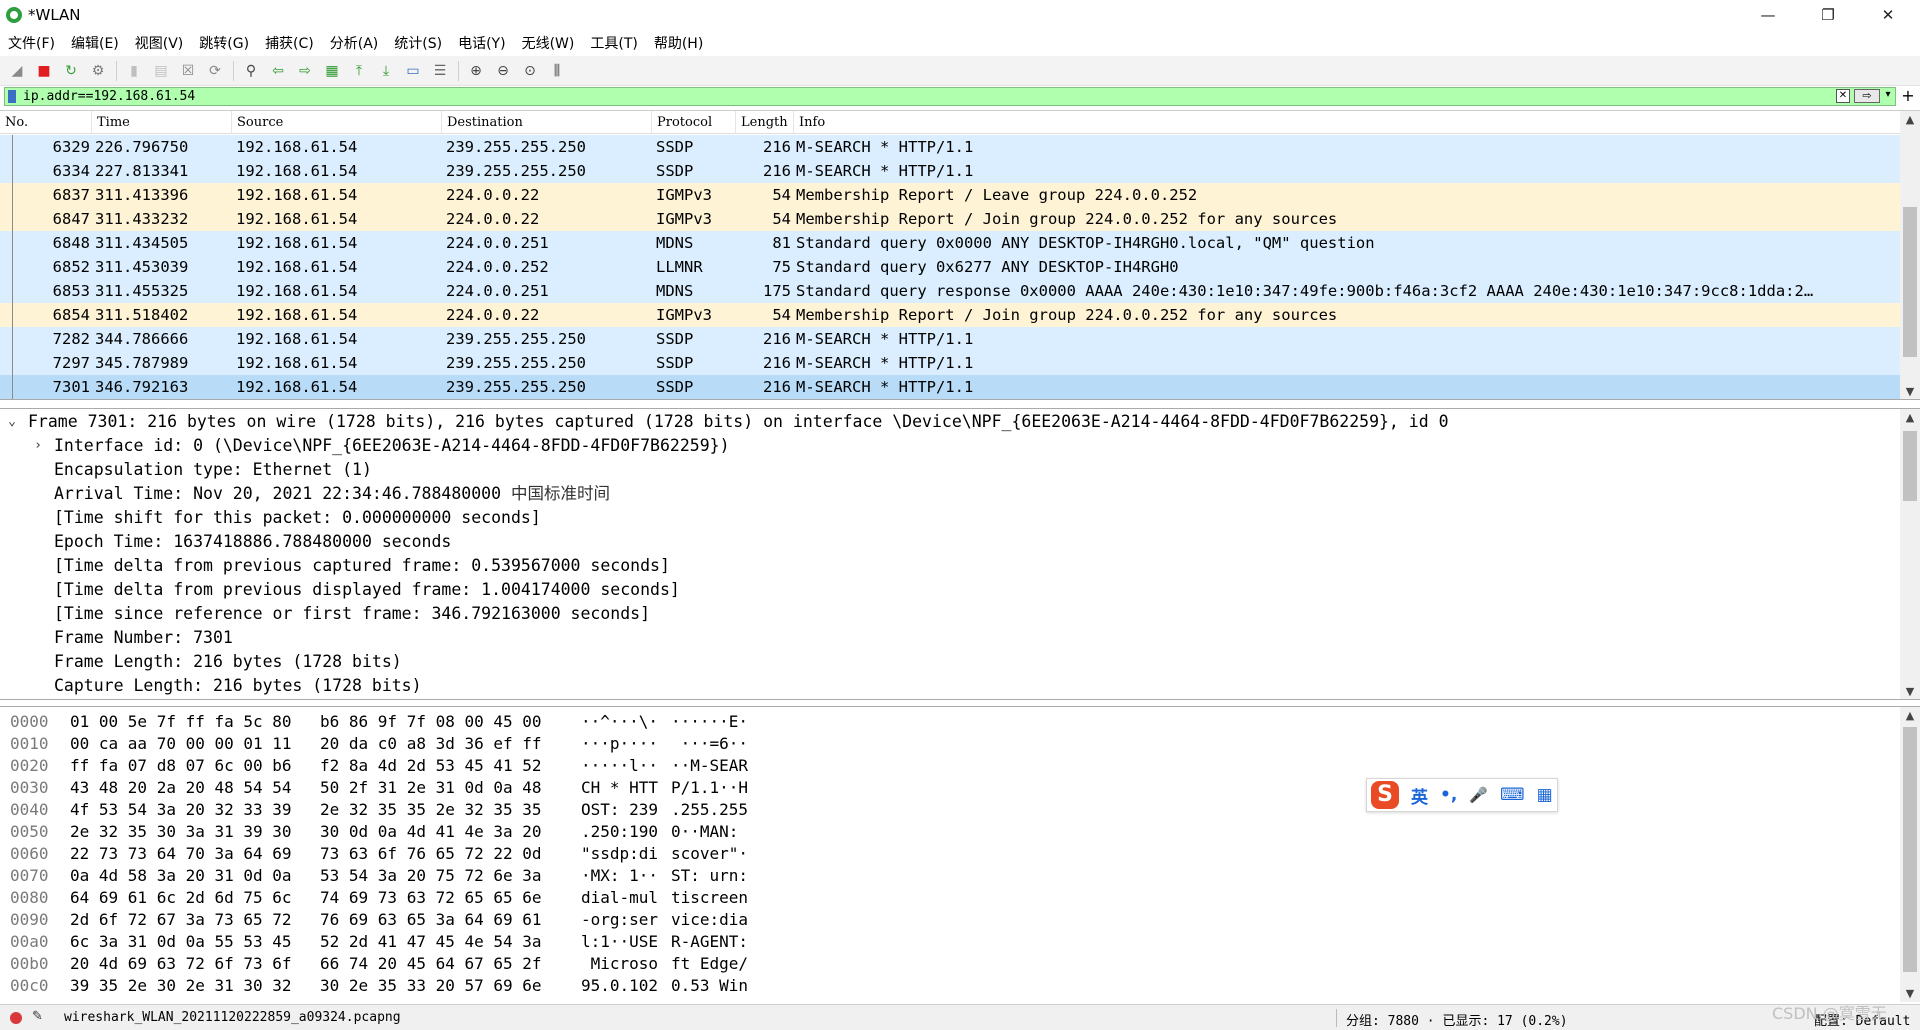 The width and height of the screenshot is (1920, 1030). What do you see at coordinates (134, 71) in the screenshot?
I see `open-file-icon: ▮` at bounding box center [134, 71].